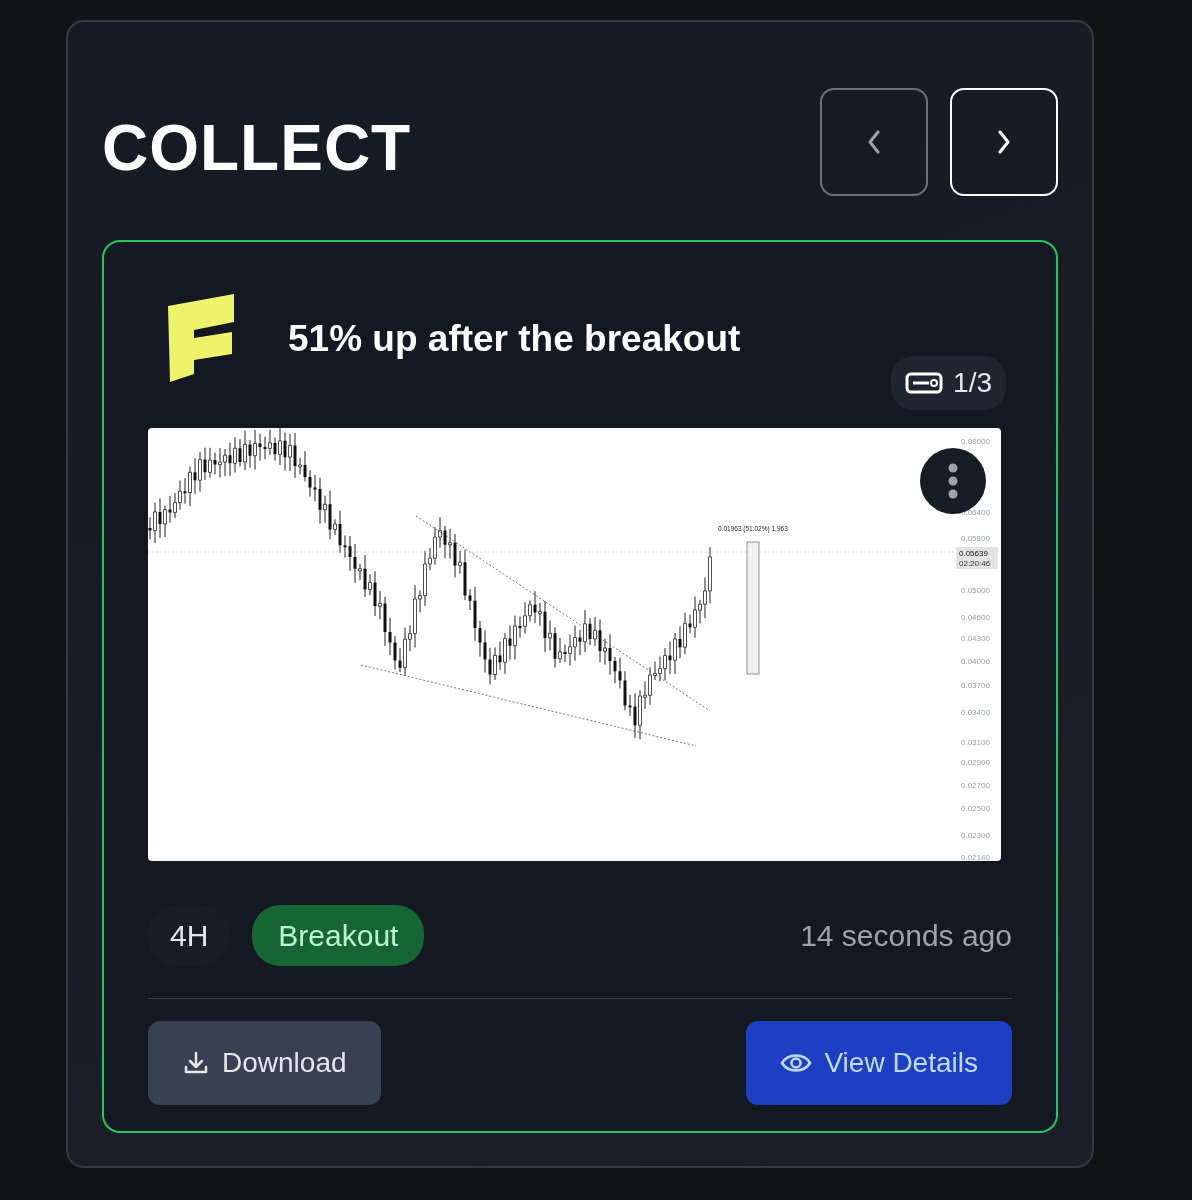  Describe the element at coordinates (972, 383) in the screenshot. I see `counter-text: 1/3` at that location.